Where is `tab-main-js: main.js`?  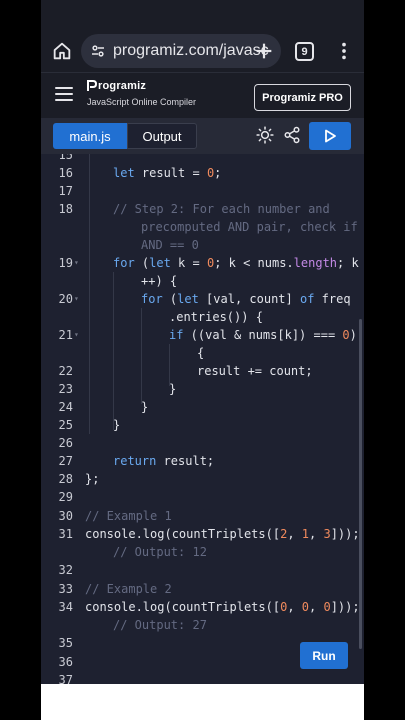 tab-main-js: main.js is located at coordinates (90, 136).